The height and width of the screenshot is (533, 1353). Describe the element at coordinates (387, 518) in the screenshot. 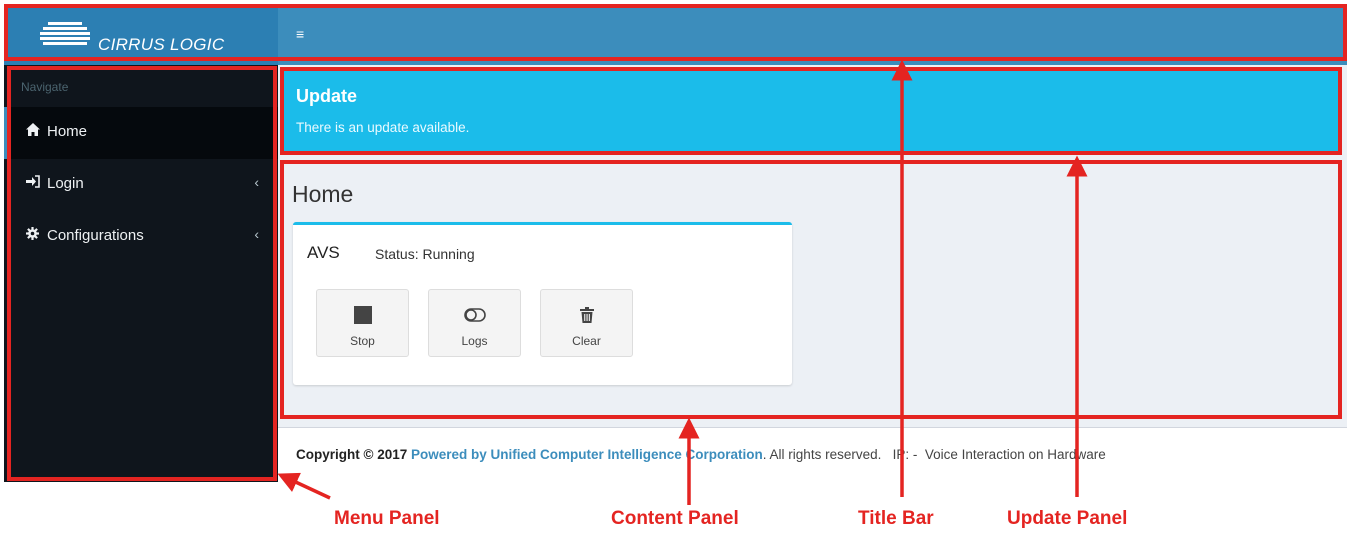

I see `menu-panel-label: Menu Panel` at that location.